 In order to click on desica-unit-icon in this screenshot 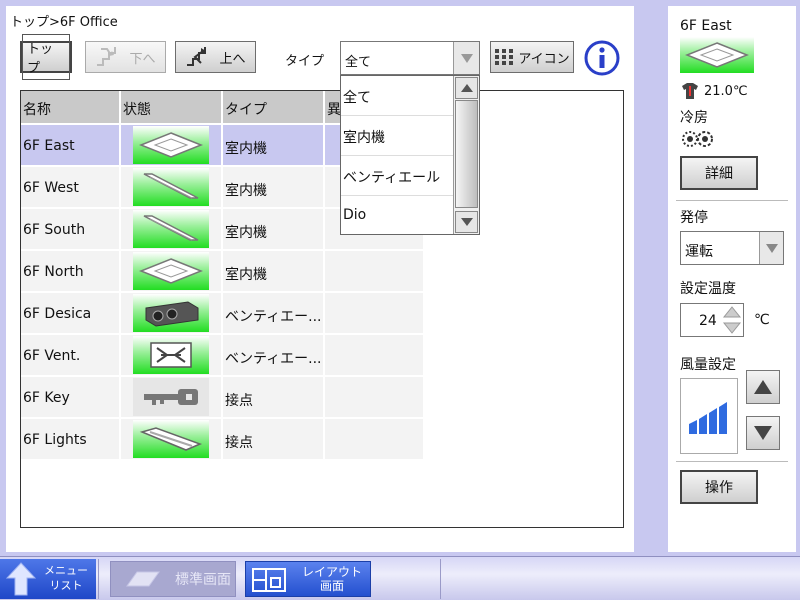, I will do `click(171, 313)`.